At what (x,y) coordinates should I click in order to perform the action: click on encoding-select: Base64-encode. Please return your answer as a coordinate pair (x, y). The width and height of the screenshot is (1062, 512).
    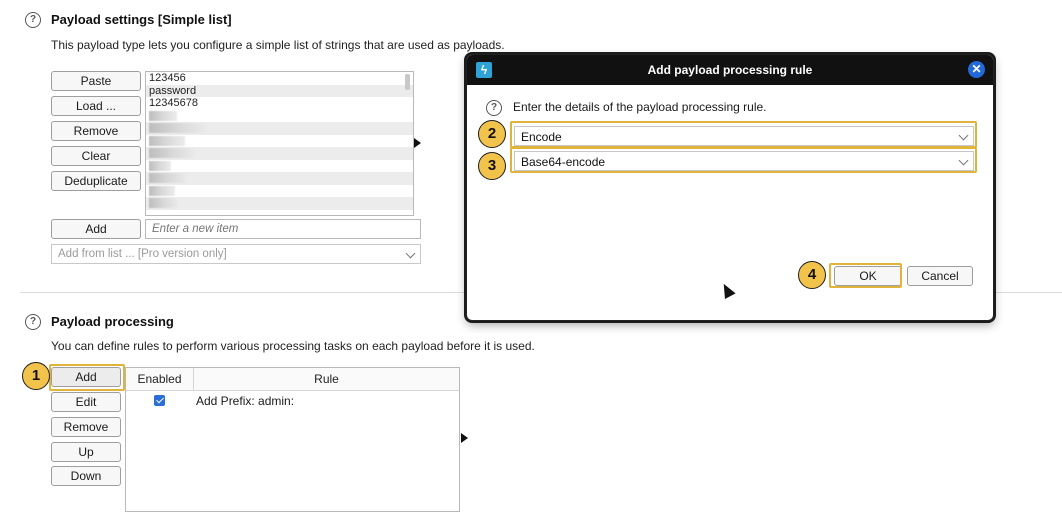
    Looking at the image, I should click on (744, 161).